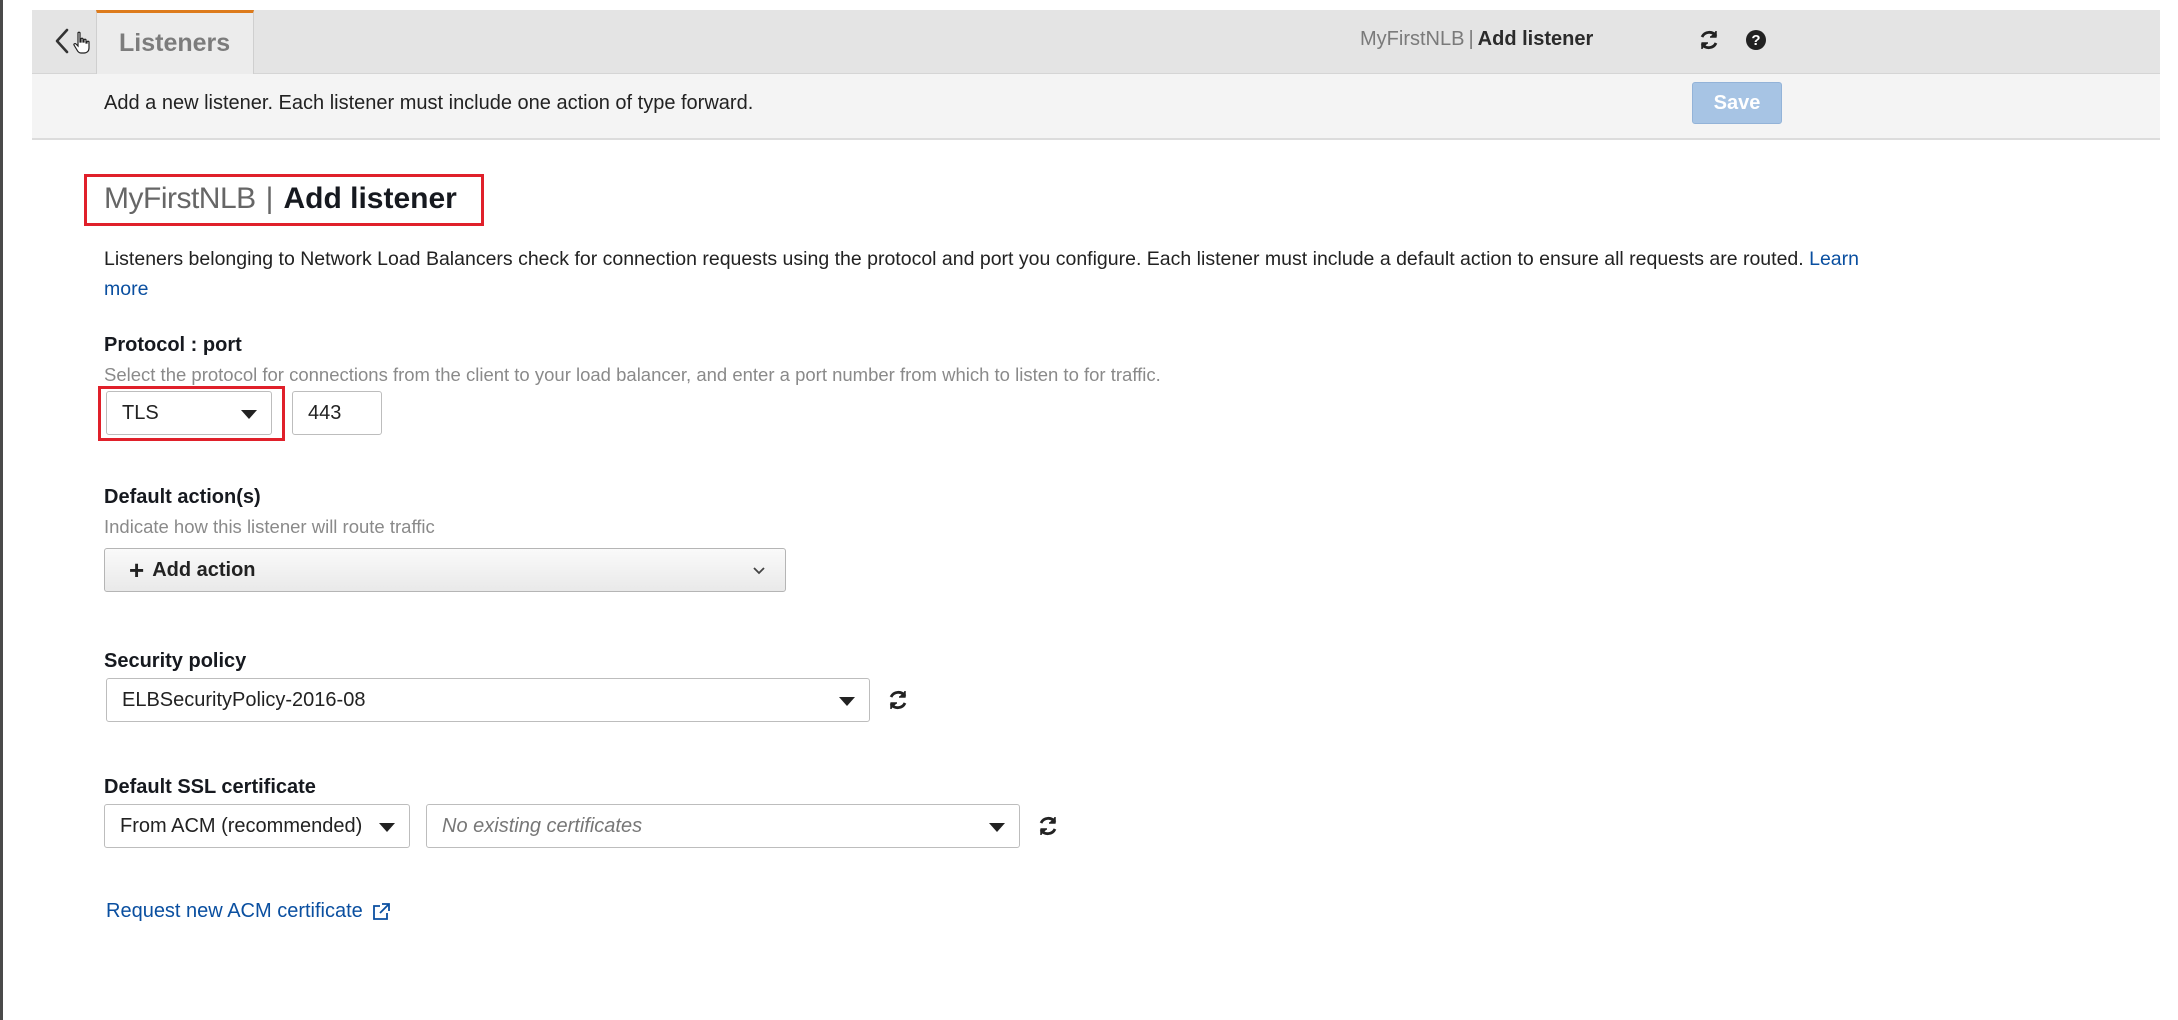 The image size is (2178, 1020). What do you see at coordinates (1, 510) in the screenshot?
I see `window-left-edge` at bounding box center [1, 510].